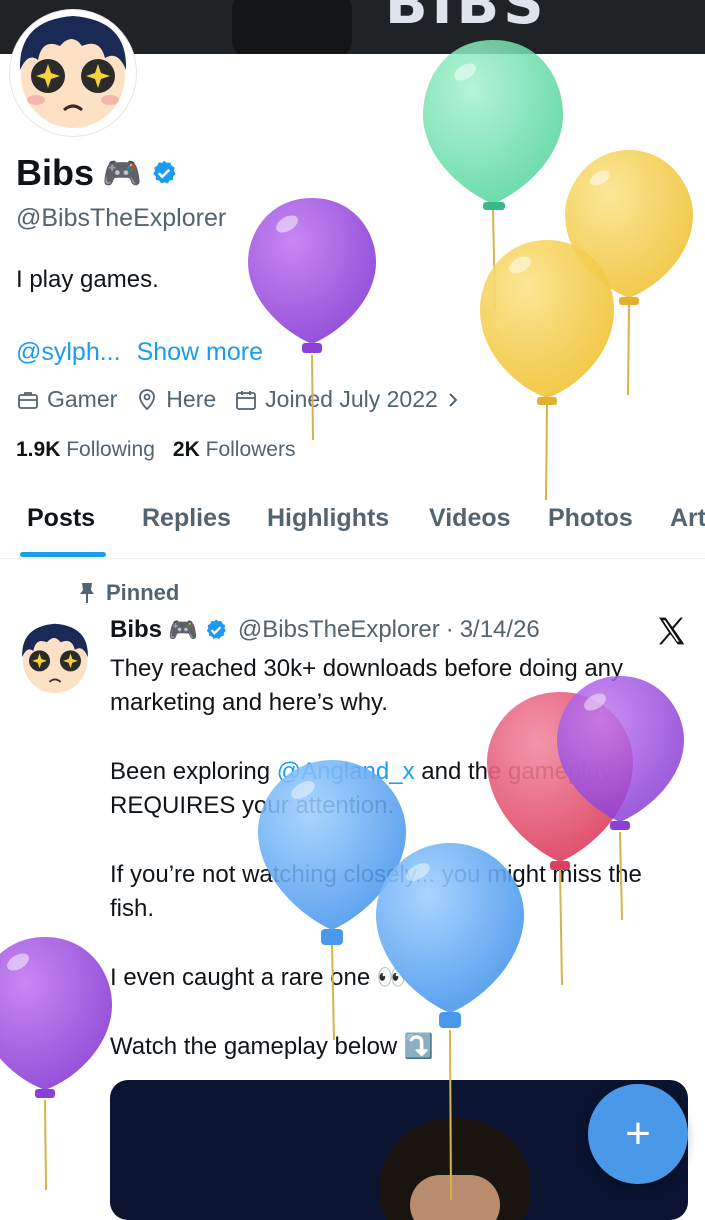 The width and height of the screenshot is (705, 1220). I want to click on post-header: Bibs 🎮 @BibsTheExplorer · 3/14/26, so click(325, 630).